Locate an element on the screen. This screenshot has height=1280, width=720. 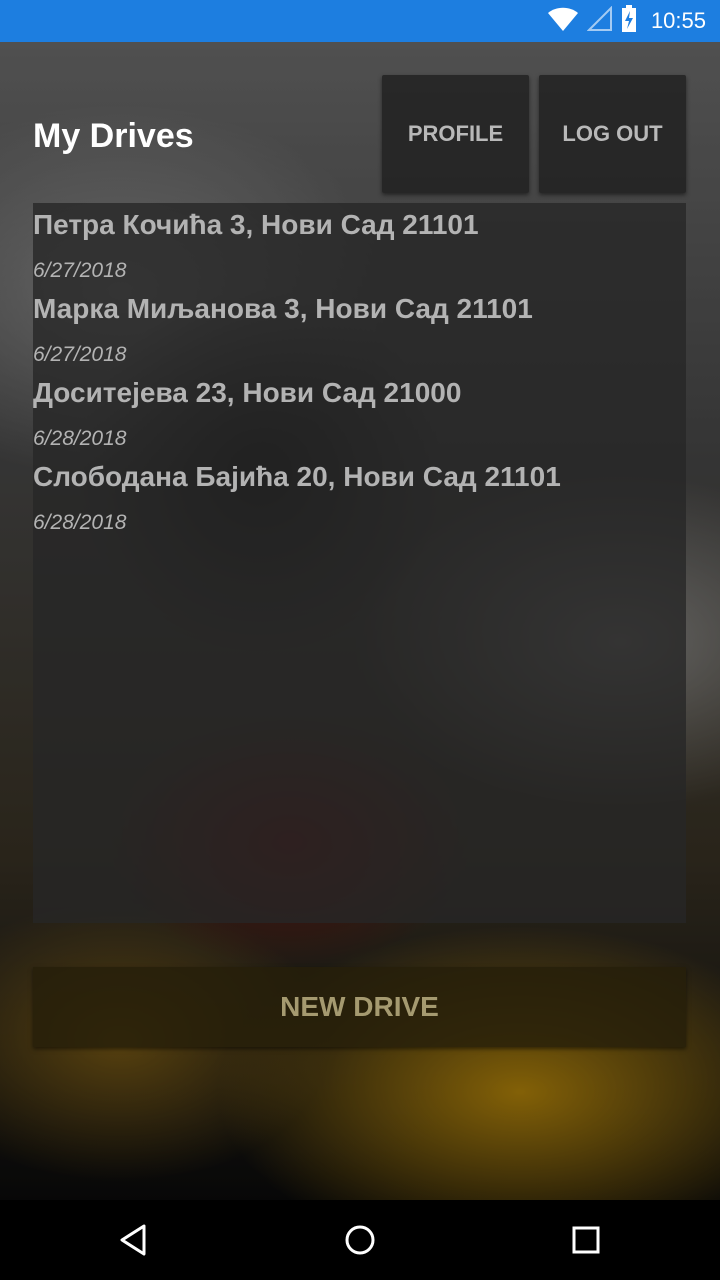
drive-address: Марка Миљанова 3, Нови Сад 21101 is located at coordinates (283, 308).